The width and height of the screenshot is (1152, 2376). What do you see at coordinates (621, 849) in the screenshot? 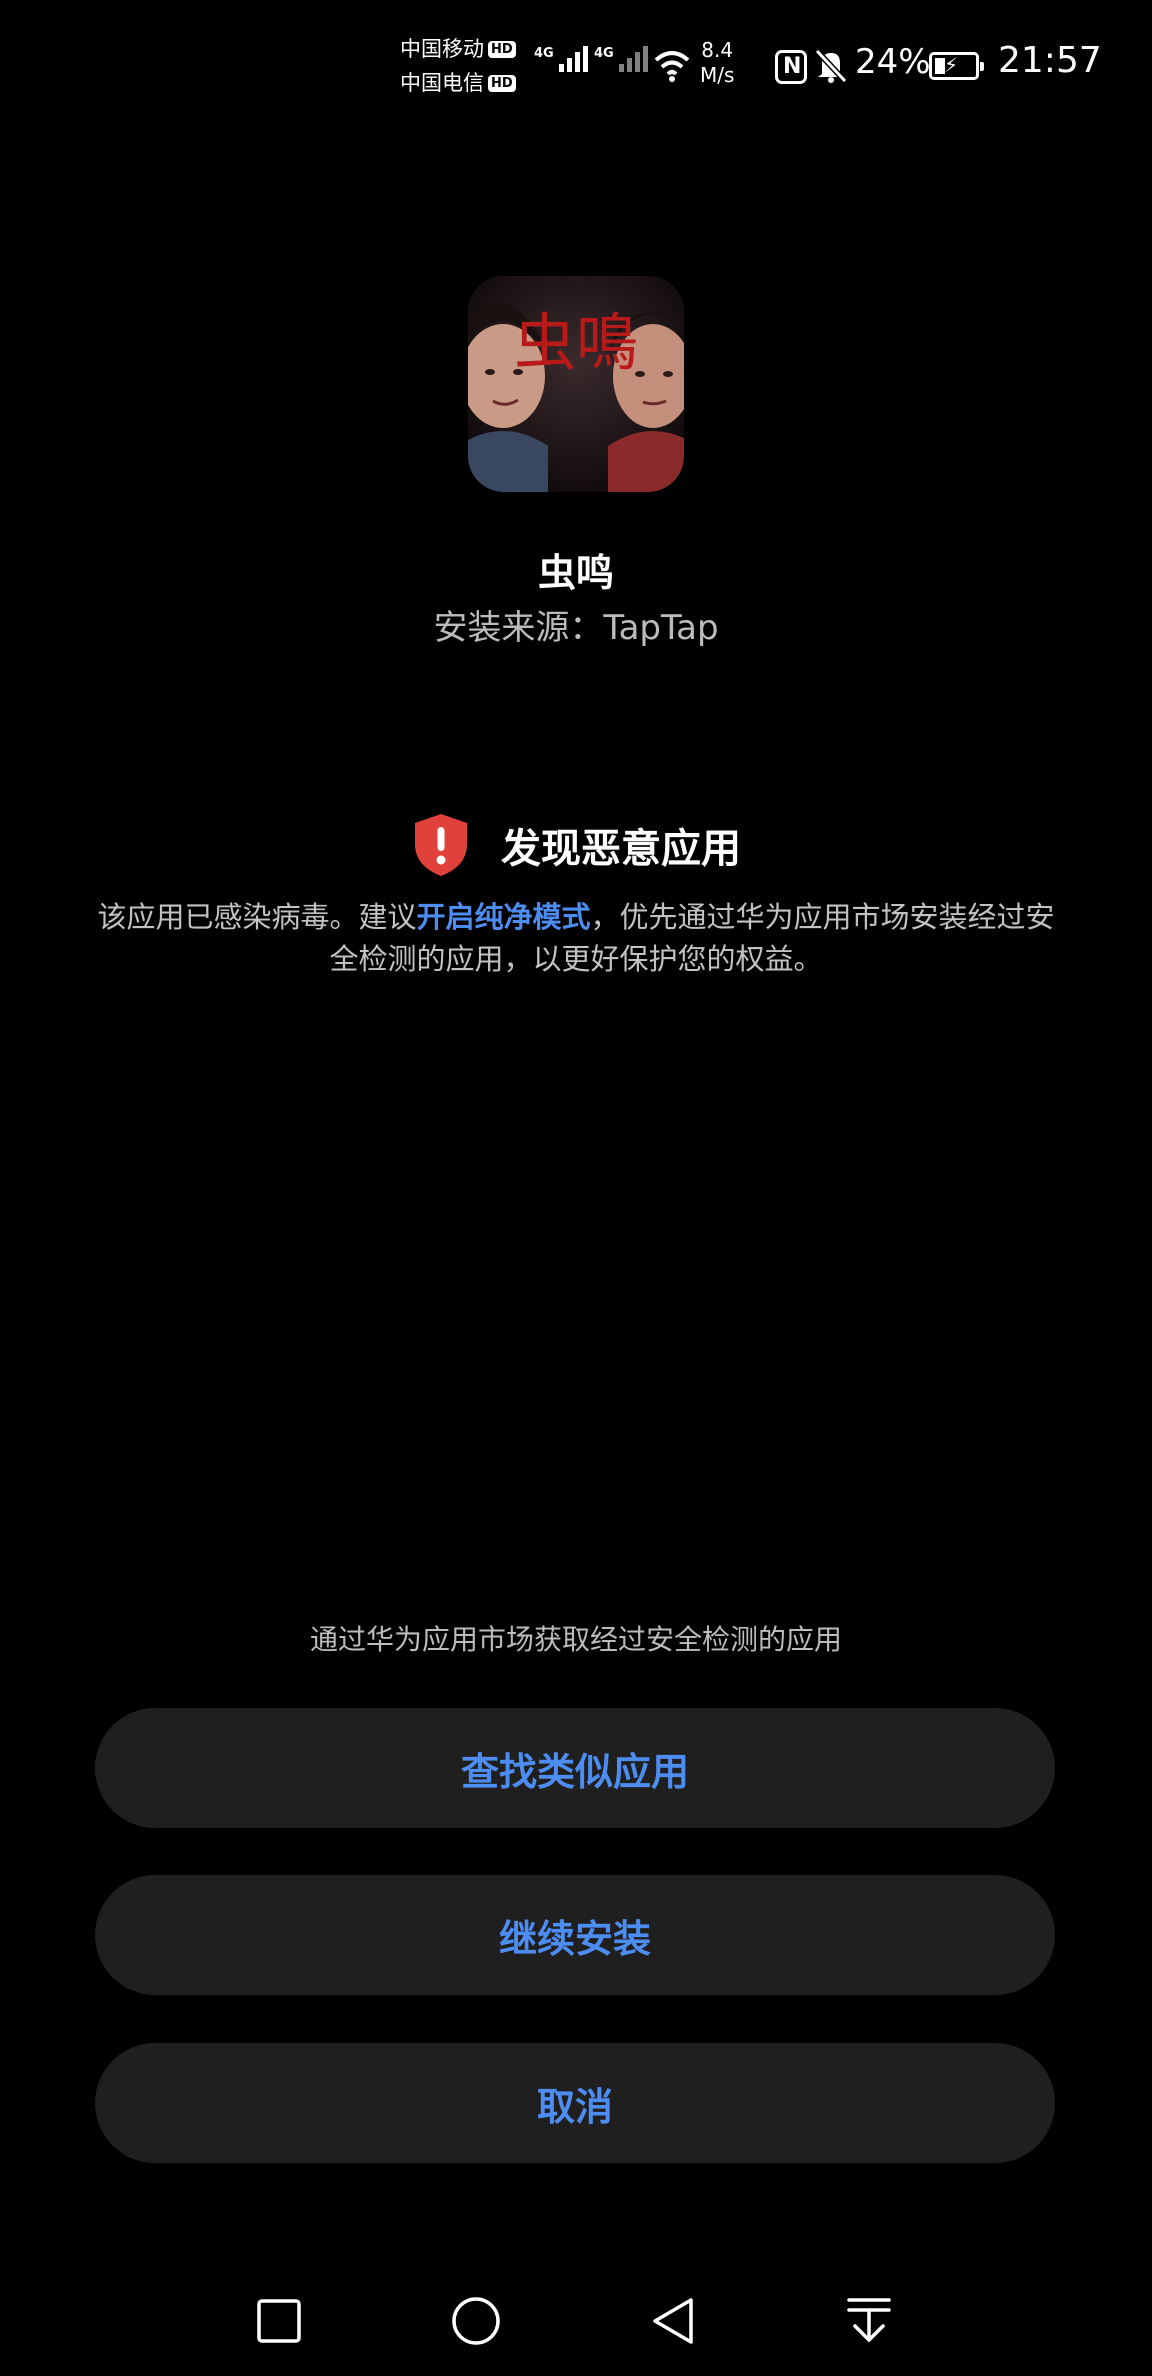
I see `warning-title: 发现恶意应用` at bounding box center [621, 849].